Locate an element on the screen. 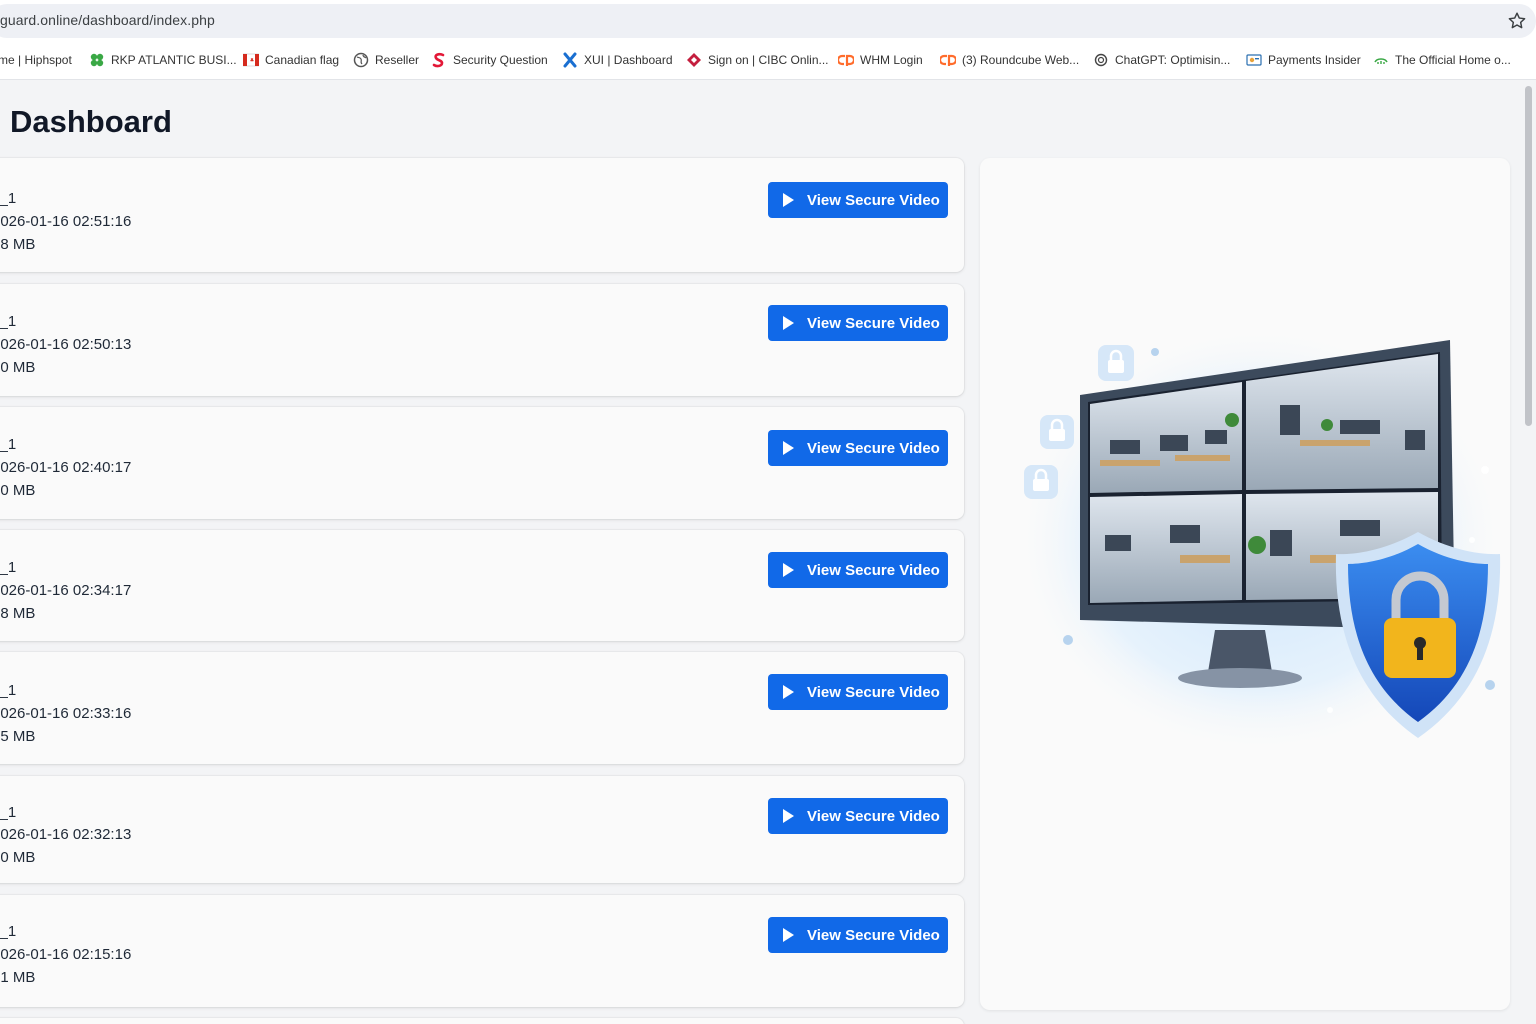 The height and width of the screenshot is (1024, 1536). bookmark-item: me | Hiphspot is located at coordinates (36, 60).